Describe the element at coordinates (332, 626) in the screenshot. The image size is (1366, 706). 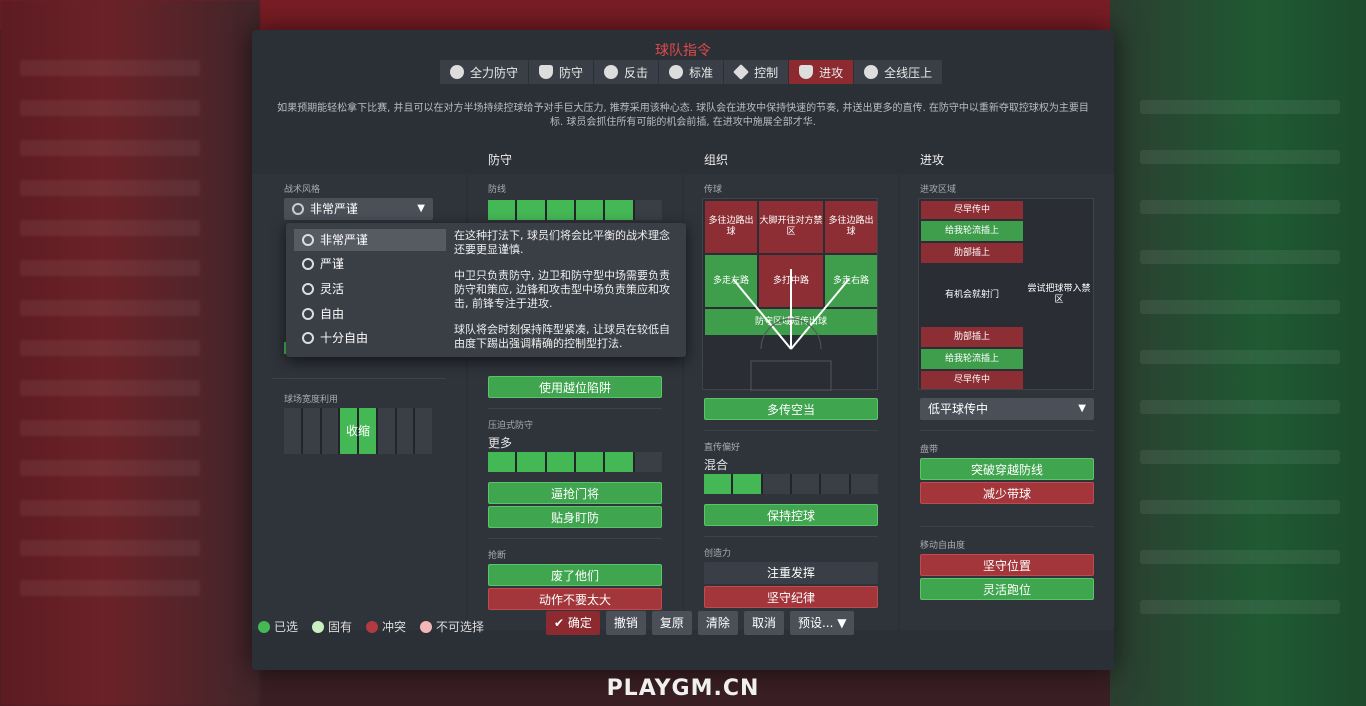
I see `legend-inherent: 固有` at that location.